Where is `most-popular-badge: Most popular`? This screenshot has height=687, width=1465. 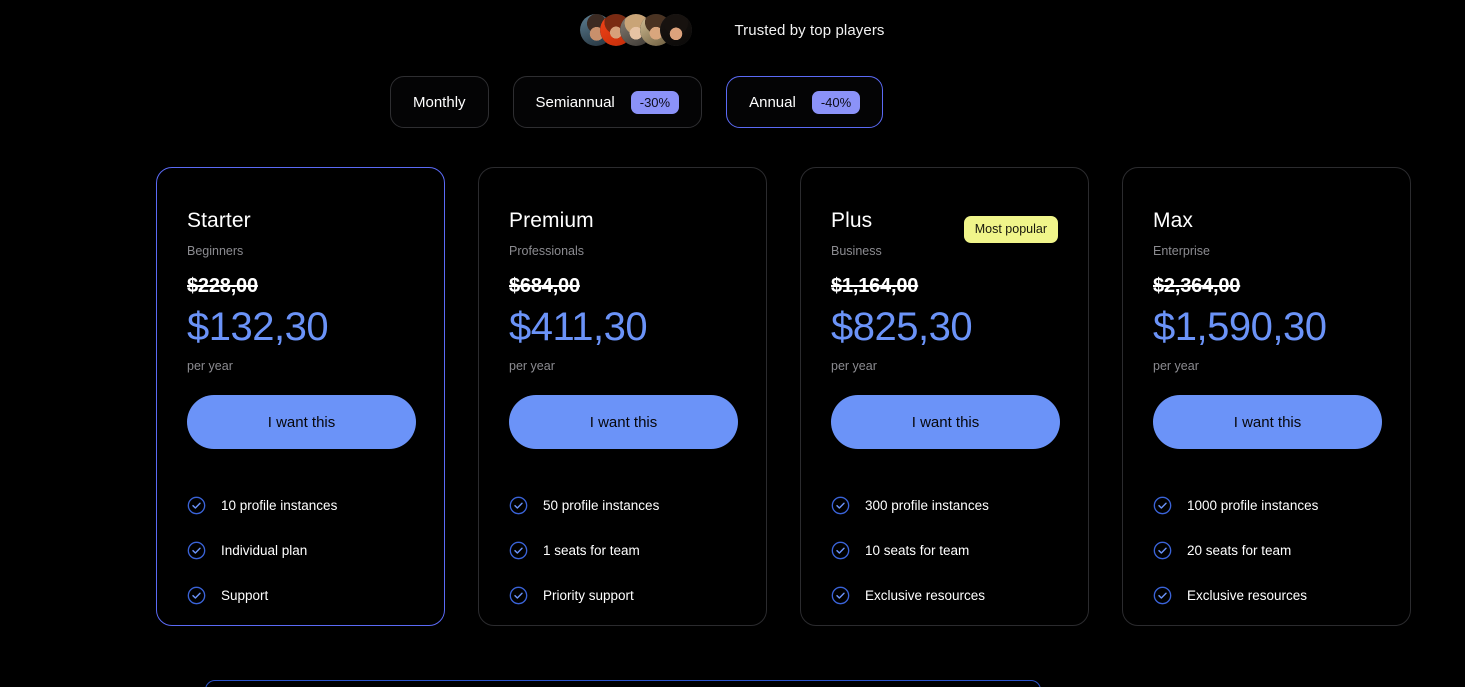 most-popular-badge: Most popular is located at coordinates (1010, 229).